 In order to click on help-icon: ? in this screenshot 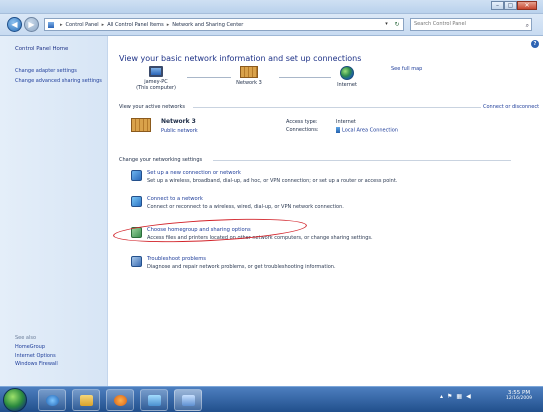, I will do `click(535, 44)`.